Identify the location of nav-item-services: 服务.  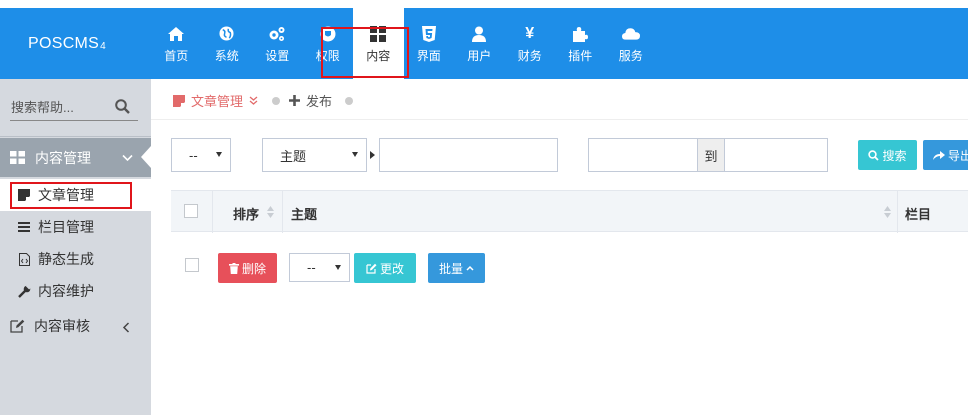
(631, 43).